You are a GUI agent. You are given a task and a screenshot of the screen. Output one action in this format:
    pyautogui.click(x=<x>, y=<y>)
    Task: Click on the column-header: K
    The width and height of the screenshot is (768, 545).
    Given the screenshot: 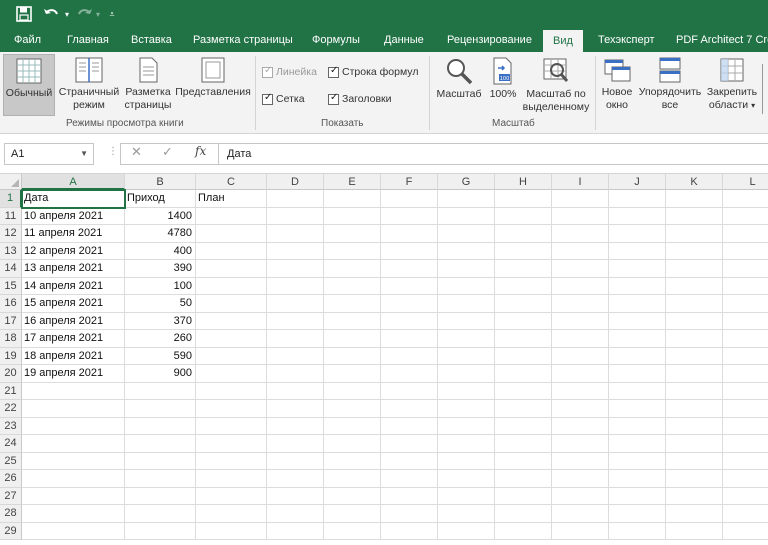 What is the action you would take?
    pyautogui.click(x=694, y=182)
    